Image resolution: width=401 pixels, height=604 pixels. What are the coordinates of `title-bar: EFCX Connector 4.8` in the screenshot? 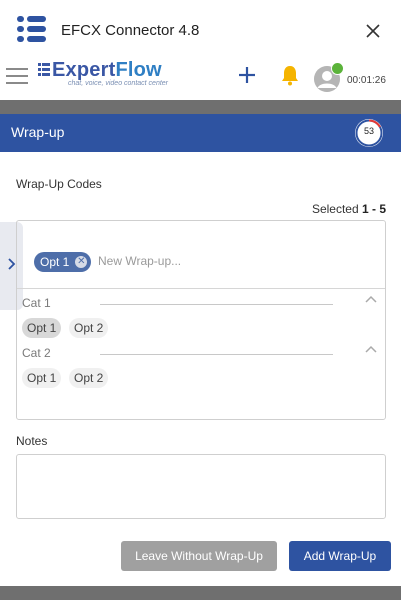 It's located at (200, 30).